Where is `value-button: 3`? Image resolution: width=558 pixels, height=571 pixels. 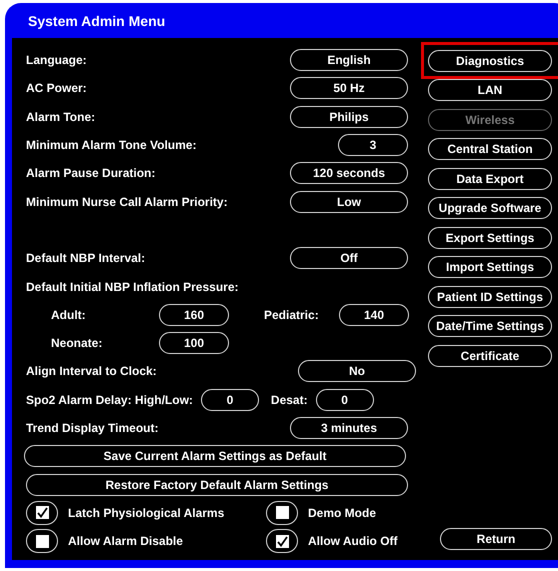 value-button: 3 is located at coordinates (373, 145).